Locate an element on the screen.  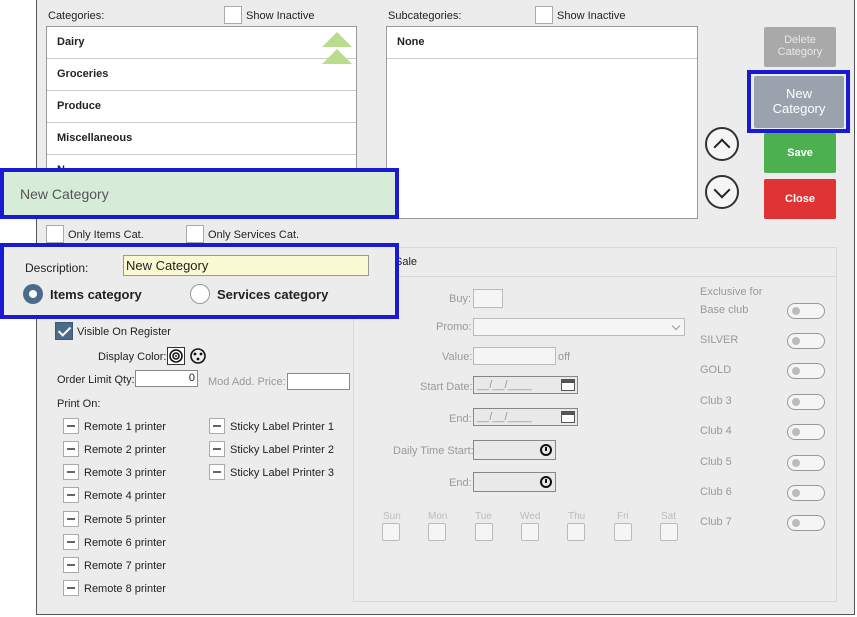
club-label-club-3: Club 3 is located at coordinates (716, 401).